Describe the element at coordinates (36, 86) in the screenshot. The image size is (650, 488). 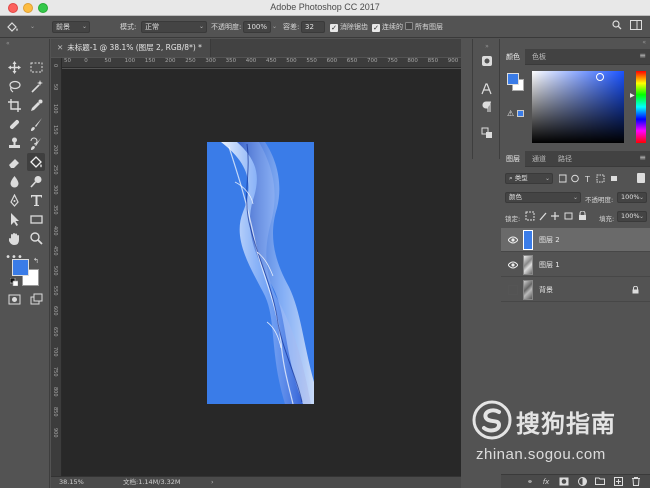
I see `magic-wand-tool-icon` at that location.